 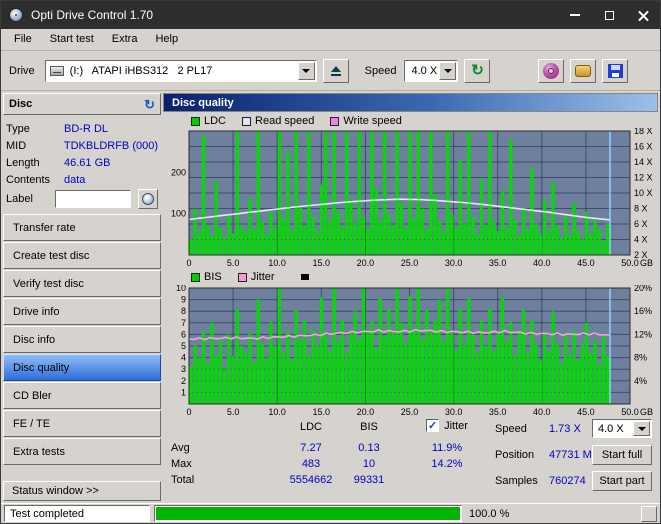 I want to click on speed-select-arrow, so click(x=448, y=70).